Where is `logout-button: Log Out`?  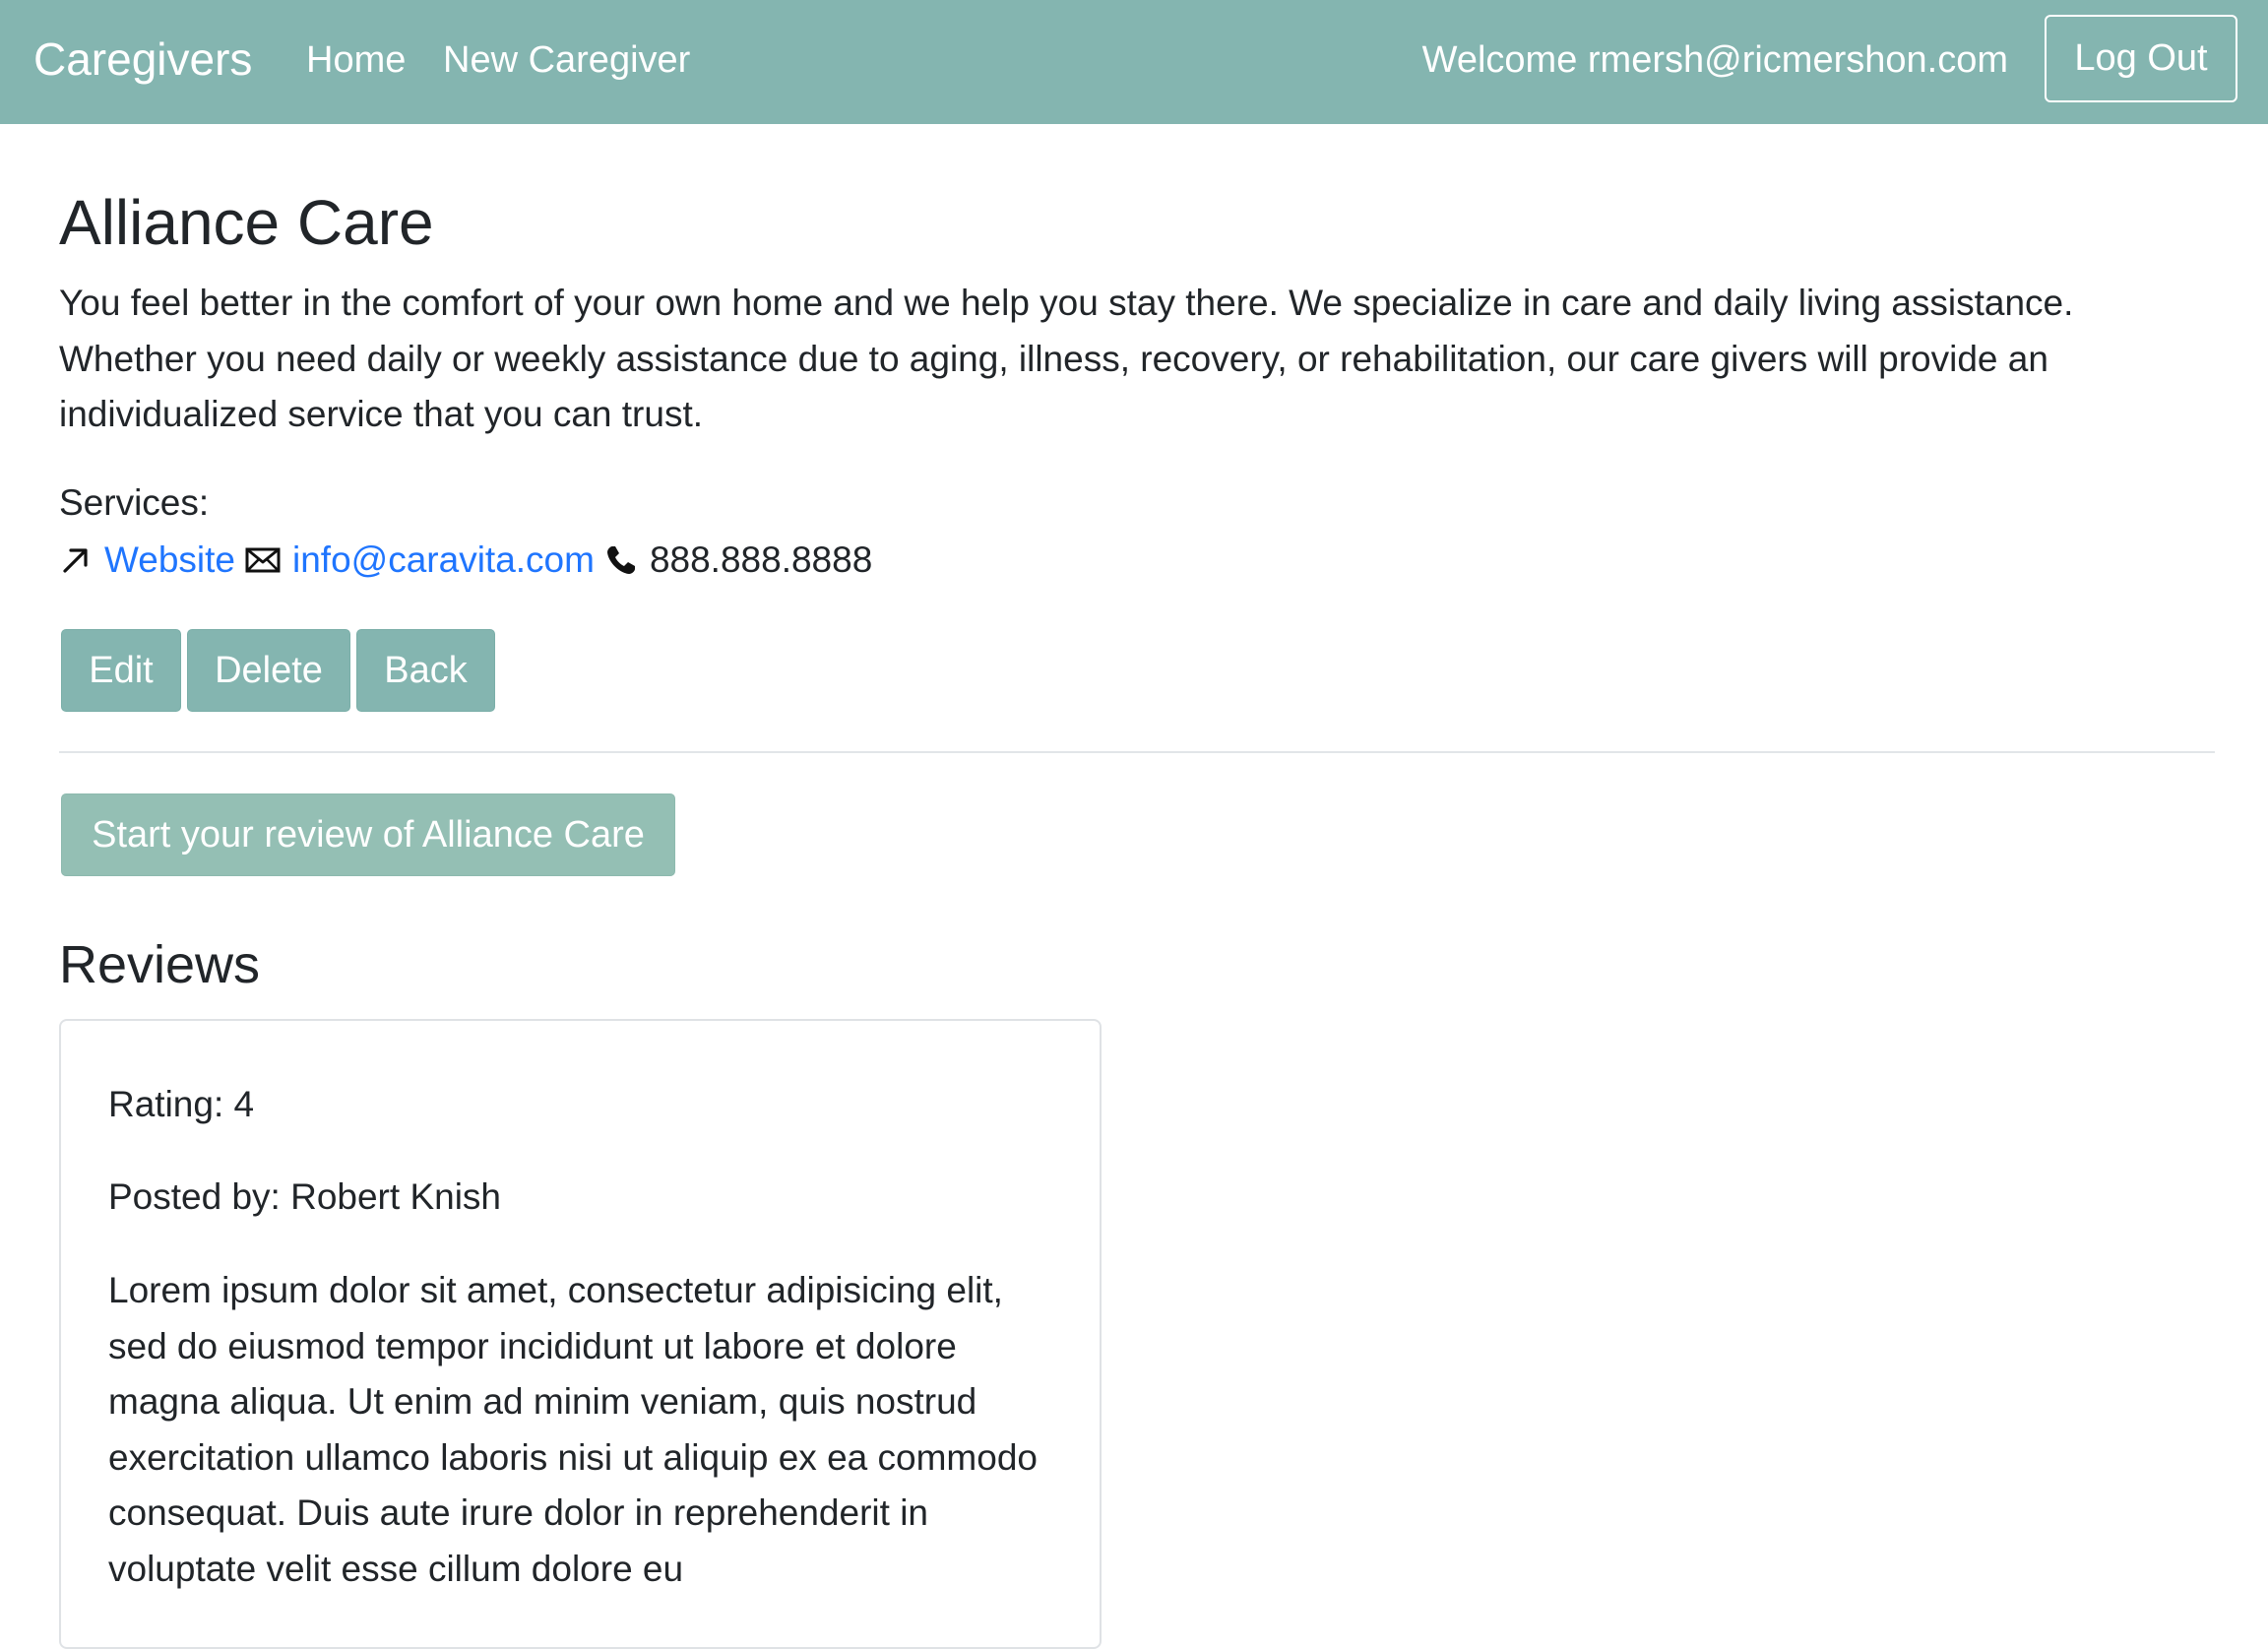
logout-button: Log Out is located at coordinates (2141, 58).